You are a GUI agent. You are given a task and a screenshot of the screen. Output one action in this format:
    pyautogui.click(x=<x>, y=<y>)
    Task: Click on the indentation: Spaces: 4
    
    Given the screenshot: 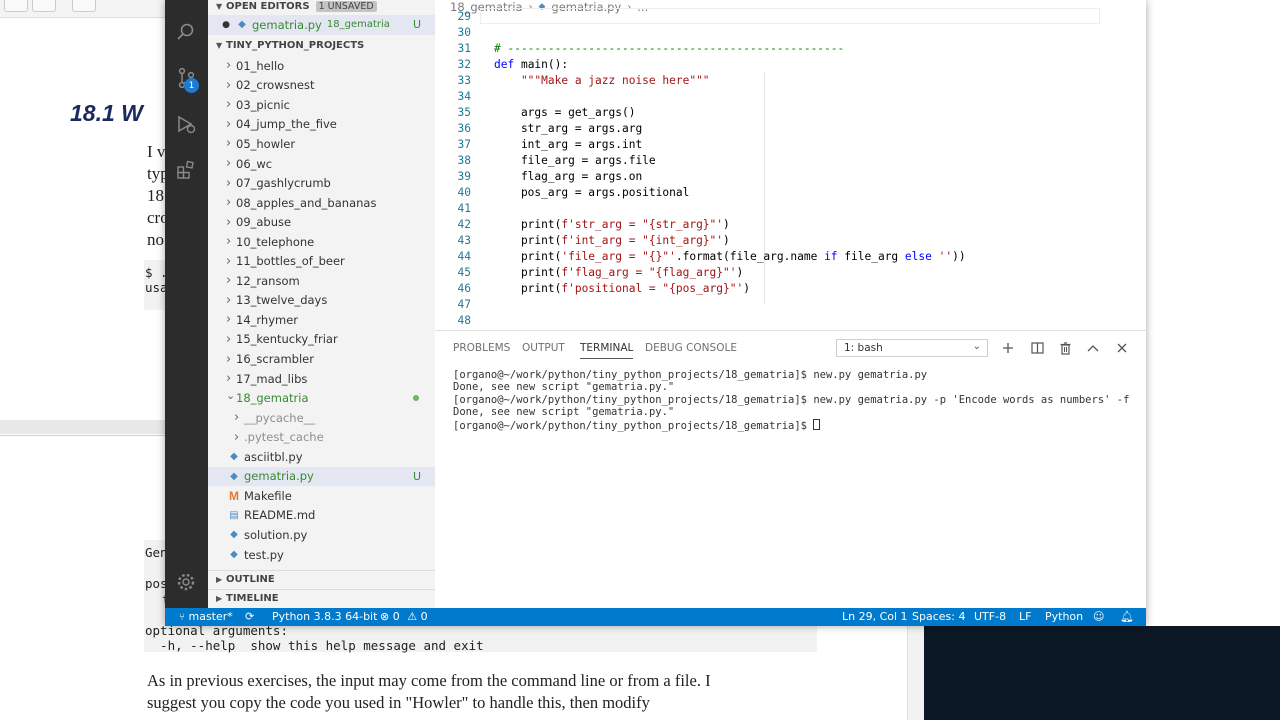 What is the action you would take?
    pyautogui.click(x=938, y=616)
    